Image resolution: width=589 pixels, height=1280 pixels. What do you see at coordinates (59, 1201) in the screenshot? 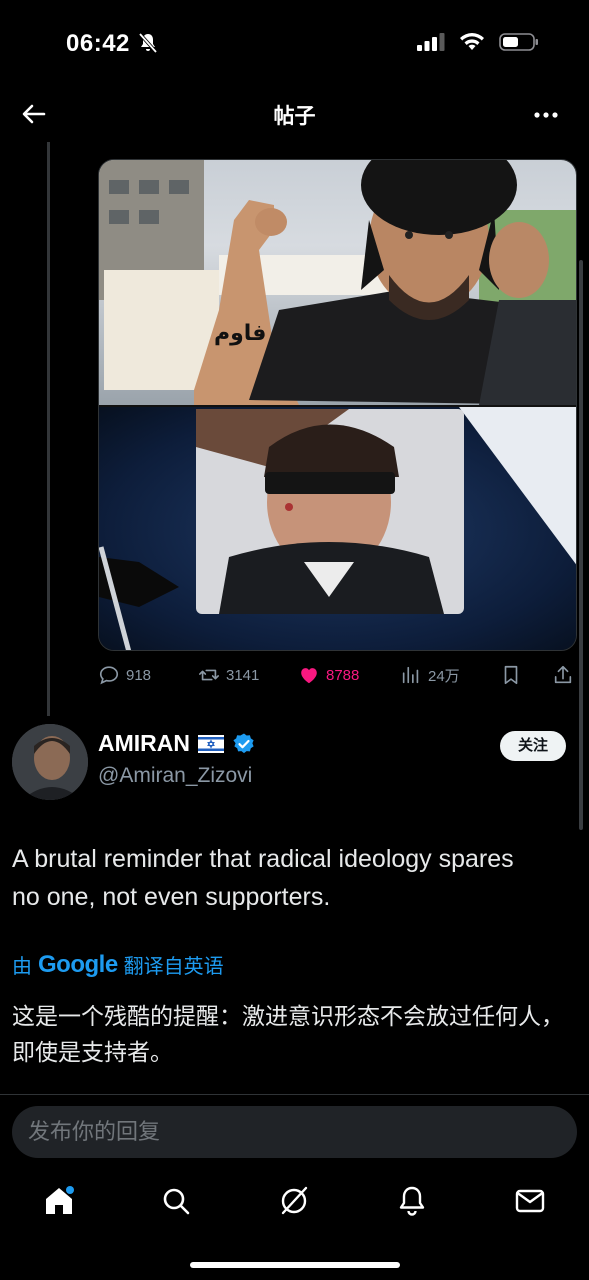
I see `home-icon` at bounding box center [59, 1201].